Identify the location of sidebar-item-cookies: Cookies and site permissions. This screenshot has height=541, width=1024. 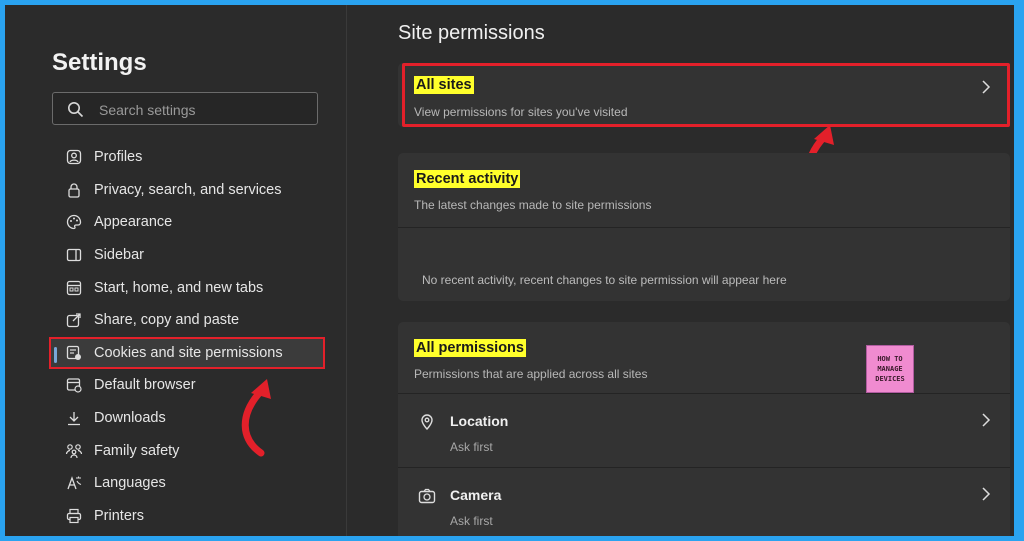
(187, 353).